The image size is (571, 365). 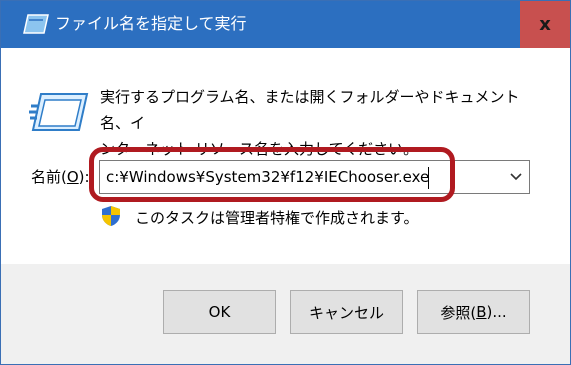 I want to click on title-bar: ファイル名を指定して実行 x, so click(x=285, y=24).